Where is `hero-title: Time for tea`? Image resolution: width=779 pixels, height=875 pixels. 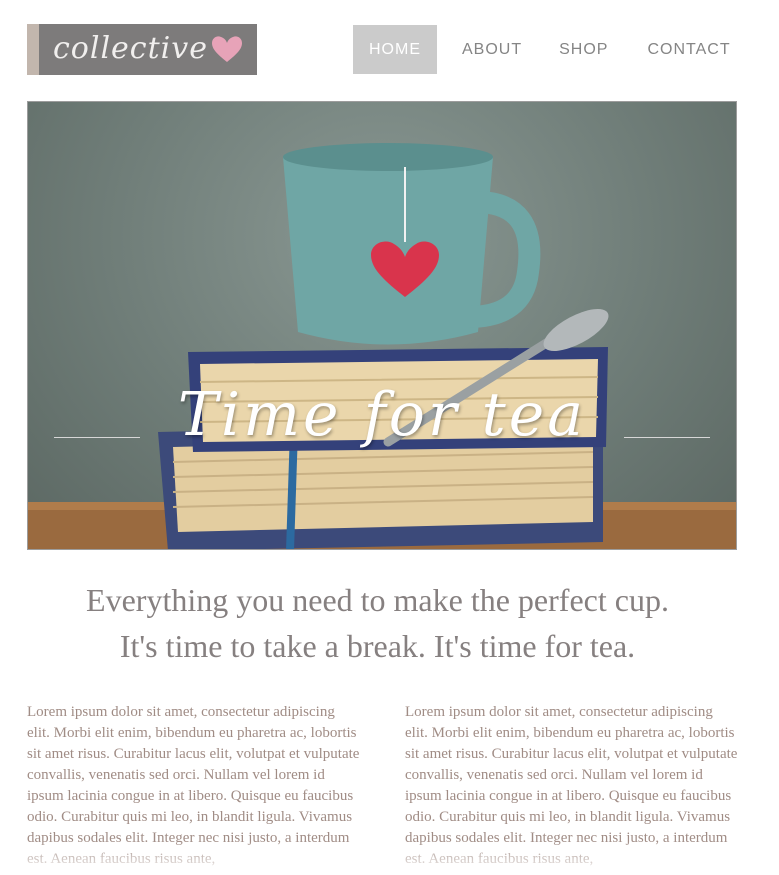
hero-title: Time for tea is located at coordinates (382, 415).